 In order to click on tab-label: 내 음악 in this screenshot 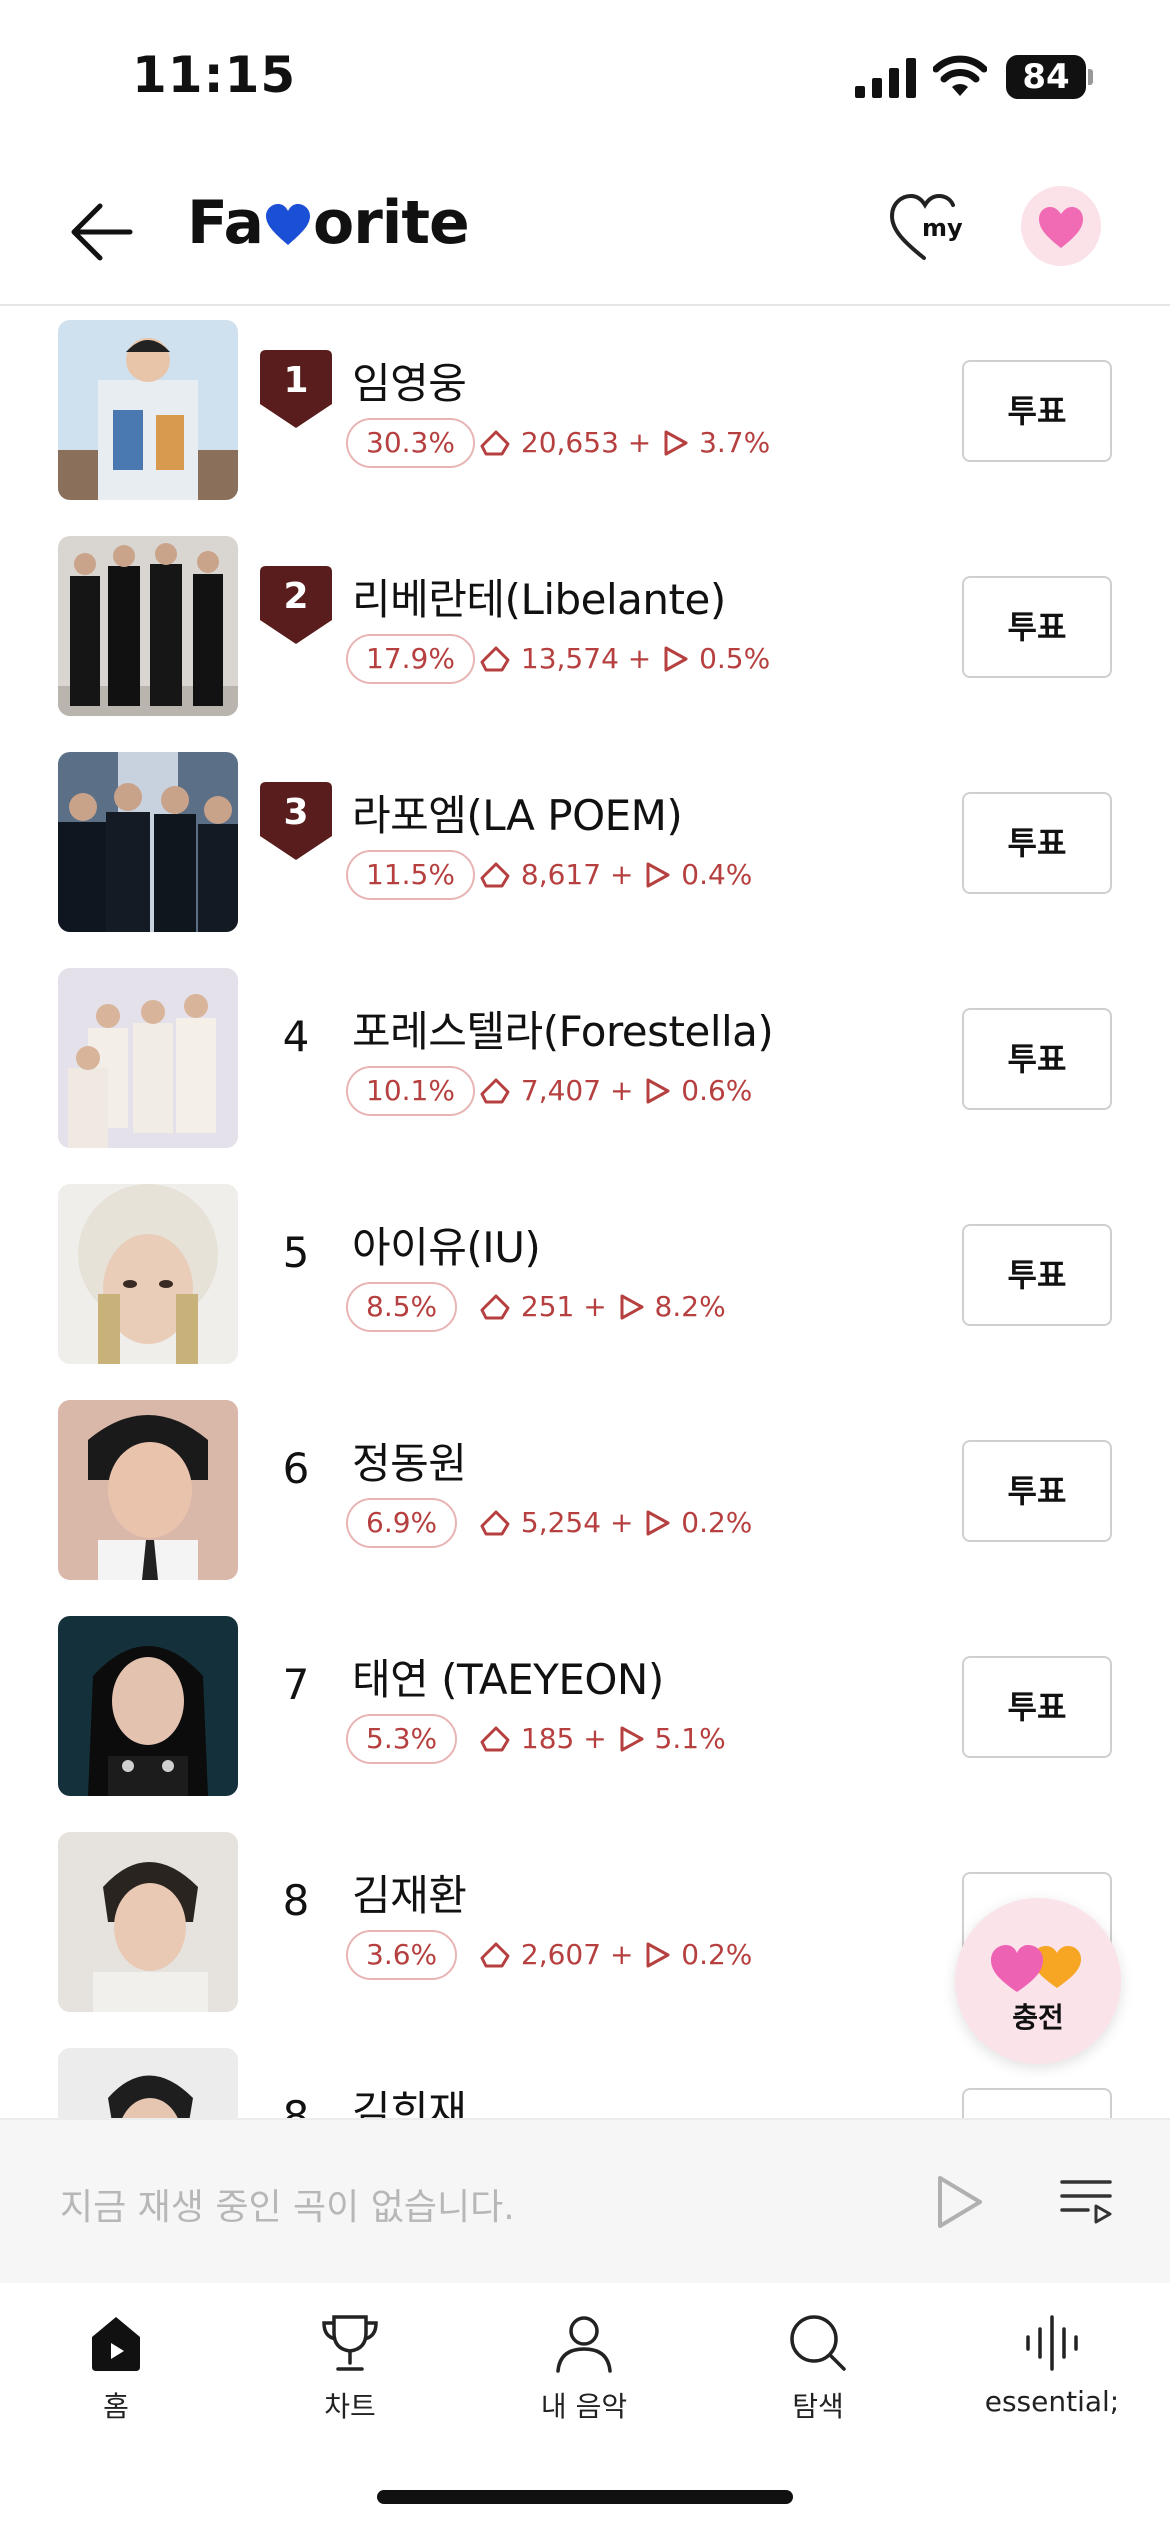, I will do `click(584, 2406)`.